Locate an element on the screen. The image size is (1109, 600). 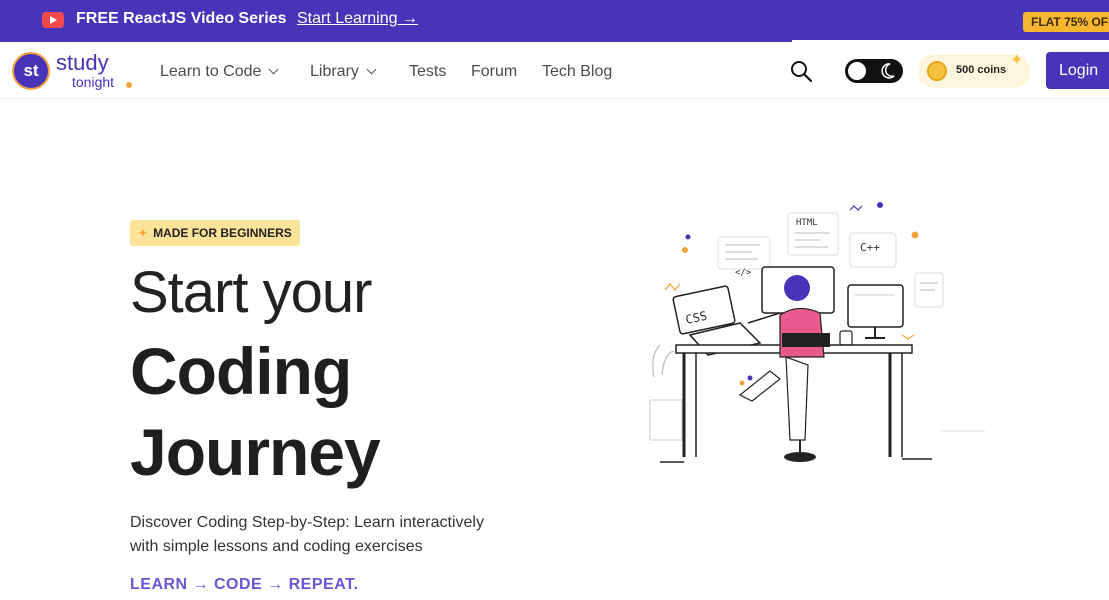
coder-illustration: HTML C++ </> CSS is located at coordinates (817, 332).